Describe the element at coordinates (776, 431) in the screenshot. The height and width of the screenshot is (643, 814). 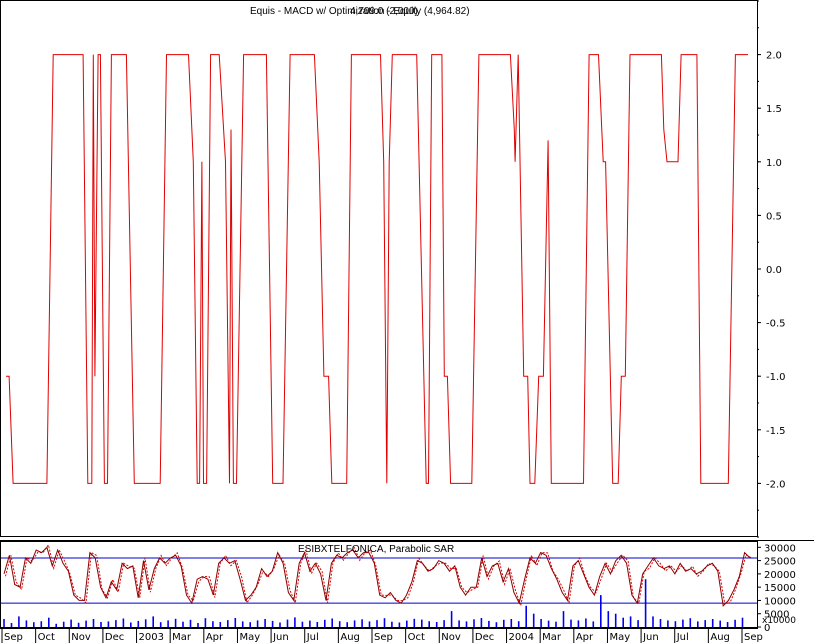
I see `equity-y-tick-label: -1.5` at that location.